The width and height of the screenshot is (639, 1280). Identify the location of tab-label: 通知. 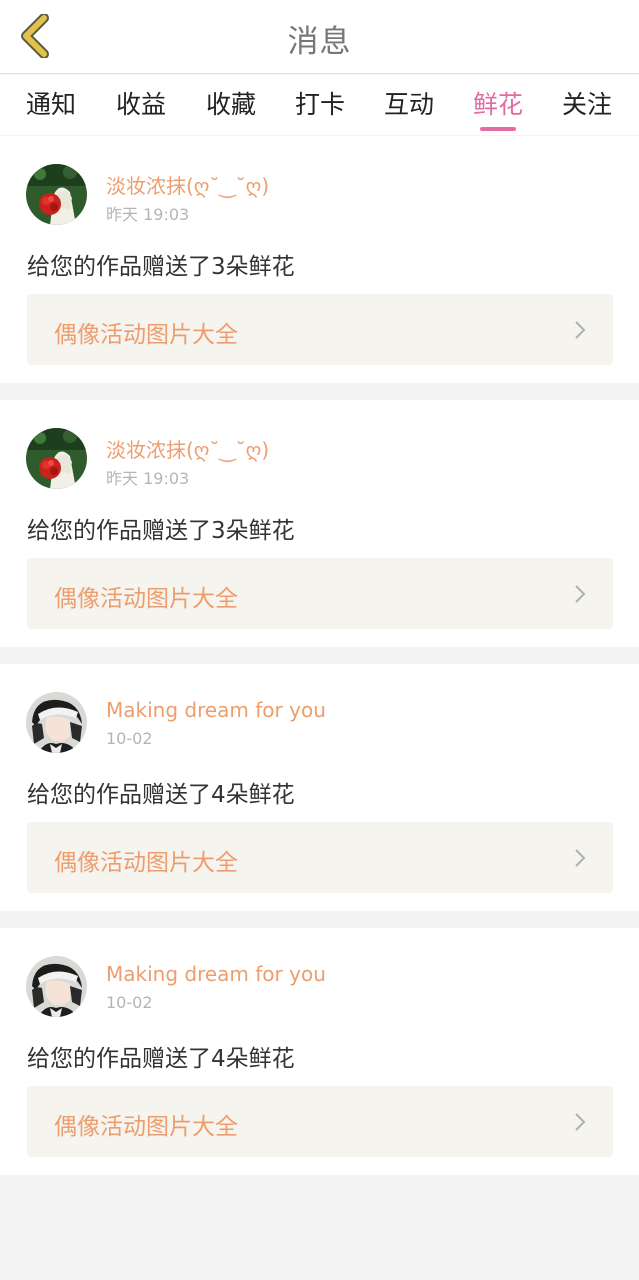
(50, 104).